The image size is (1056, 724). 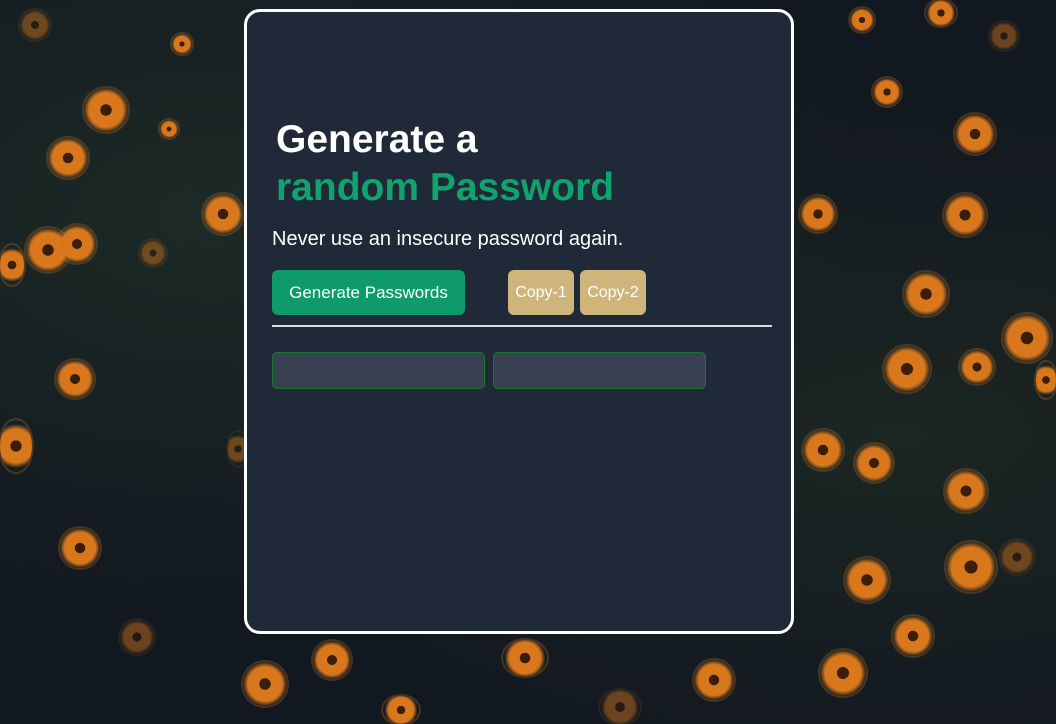 What do you see at coordinates (368, 292) in the screenshot?
I see `generate-passwords-button: Generate Passwords` at bounding box center [368, 292].